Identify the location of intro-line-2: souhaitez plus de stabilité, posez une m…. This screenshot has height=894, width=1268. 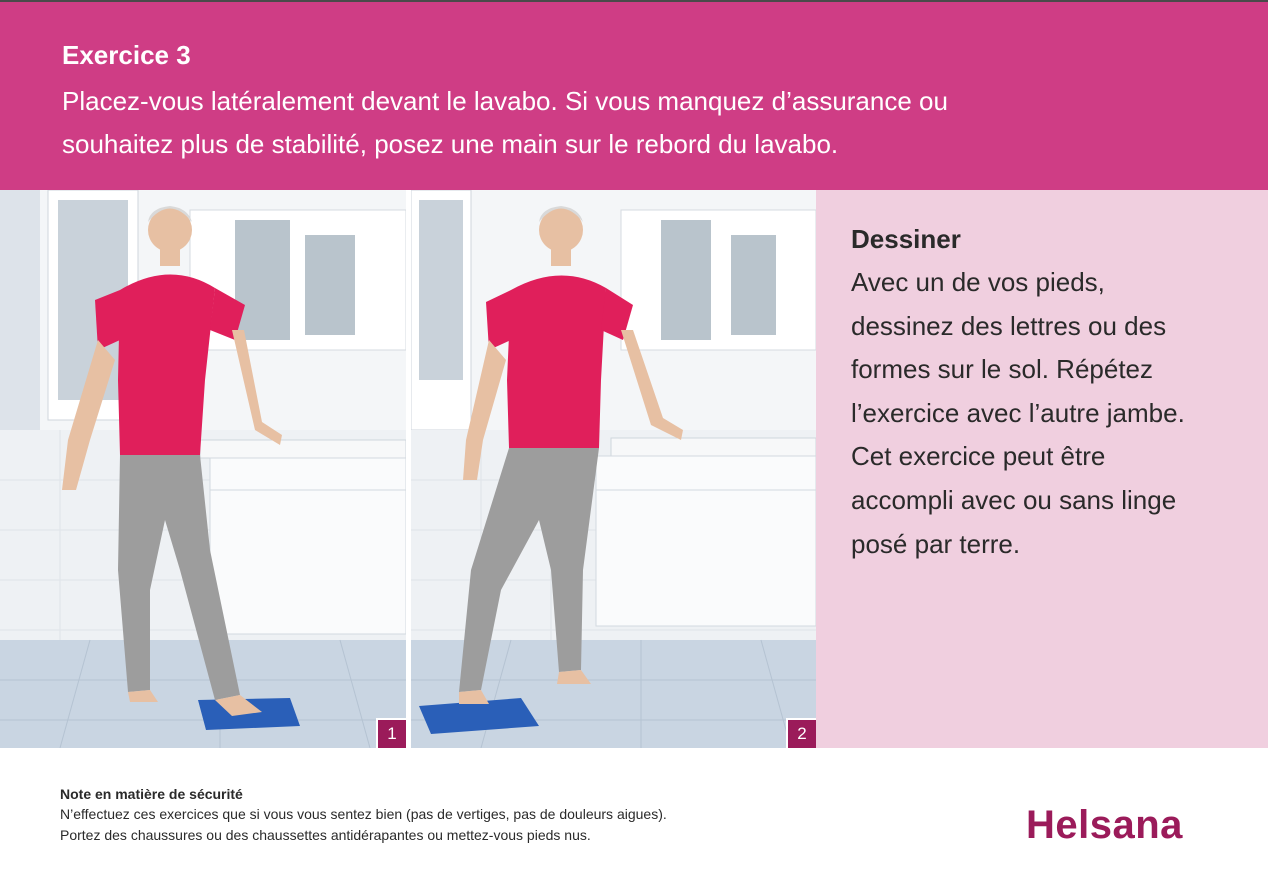
(450, 144).